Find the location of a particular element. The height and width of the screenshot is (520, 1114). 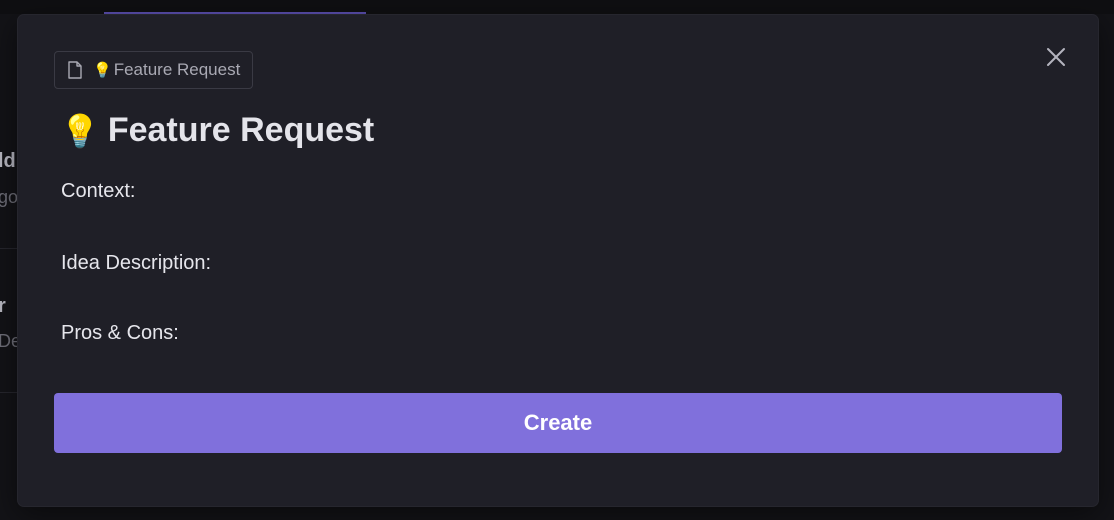

list-item-meta: go is located at coordinates (9, 197).